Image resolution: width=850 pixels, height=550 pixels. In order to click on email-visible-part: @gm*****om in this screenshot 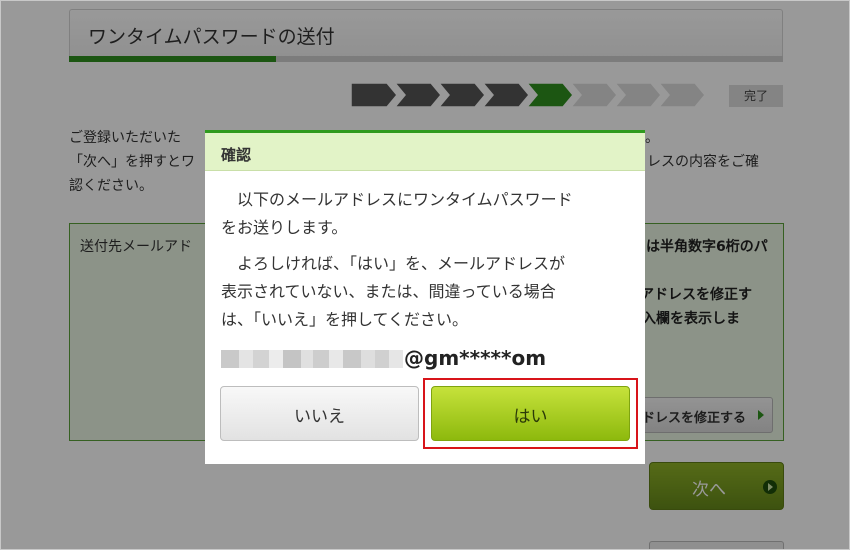, I will do `click(475, 358)`.